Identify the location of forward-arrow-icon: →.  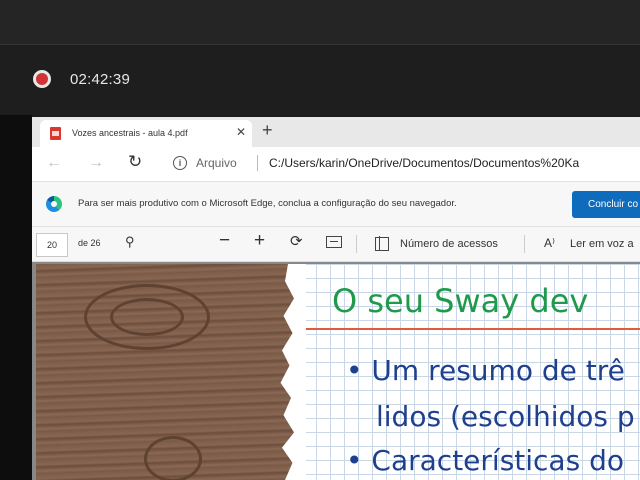
(96, 163).